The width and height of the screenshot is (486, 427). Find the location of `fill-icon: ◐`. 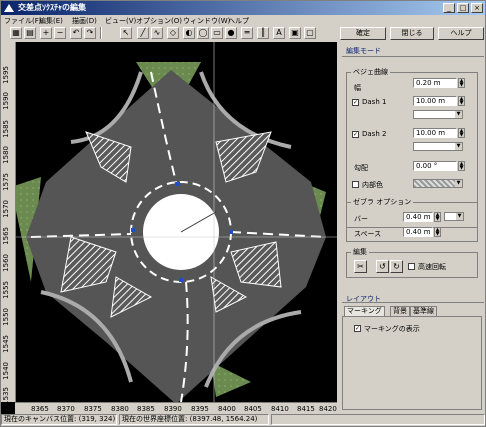

fill-icon: ◐ is located at coordinates (189, 33).